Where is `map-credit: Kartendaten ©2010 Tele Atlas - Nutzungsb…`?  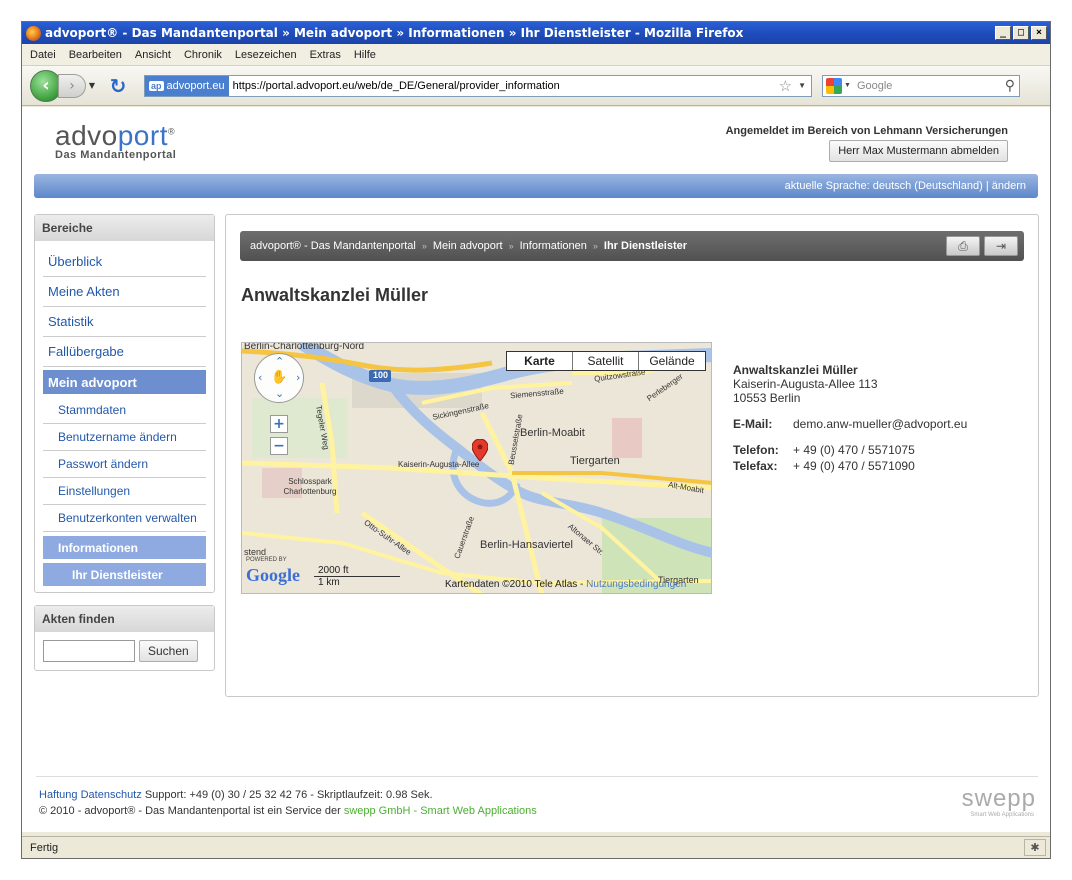 map-credit: Kartendaten ©2010 Tele Atlas - Nutzungsb… is located at coordinates (565, 584).